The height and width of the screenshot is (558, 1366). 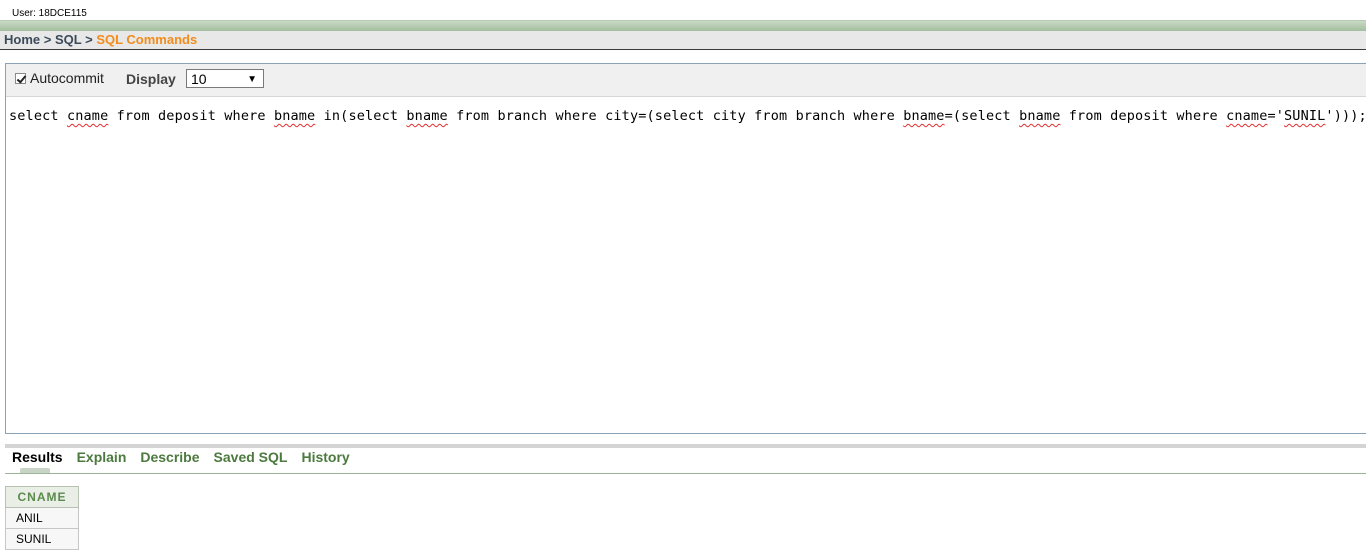 What do you see at coordinates (1305, 116) in the screenshot?
I see `misspelled-word: SUNIL` at bounding box center [1305, 116].